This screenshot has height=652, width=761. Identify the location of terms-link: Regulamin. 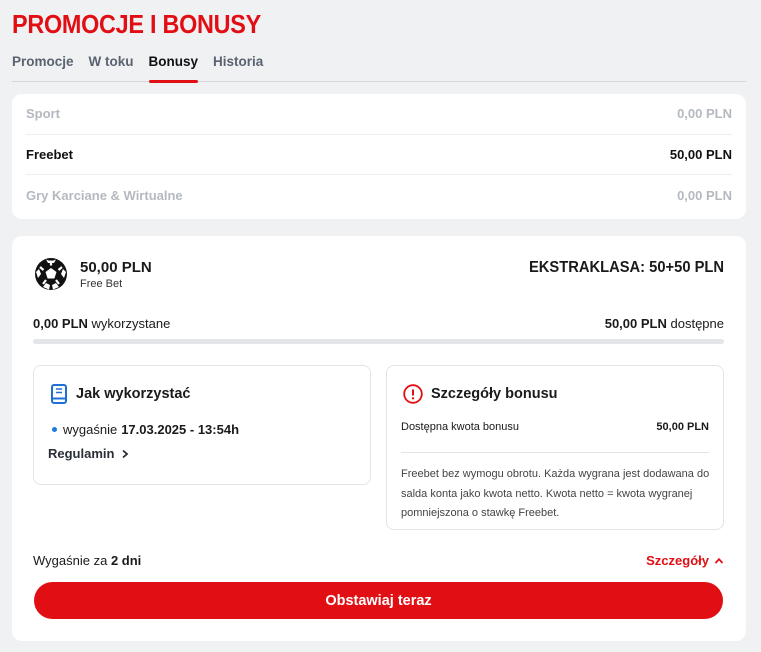
(88, 453).